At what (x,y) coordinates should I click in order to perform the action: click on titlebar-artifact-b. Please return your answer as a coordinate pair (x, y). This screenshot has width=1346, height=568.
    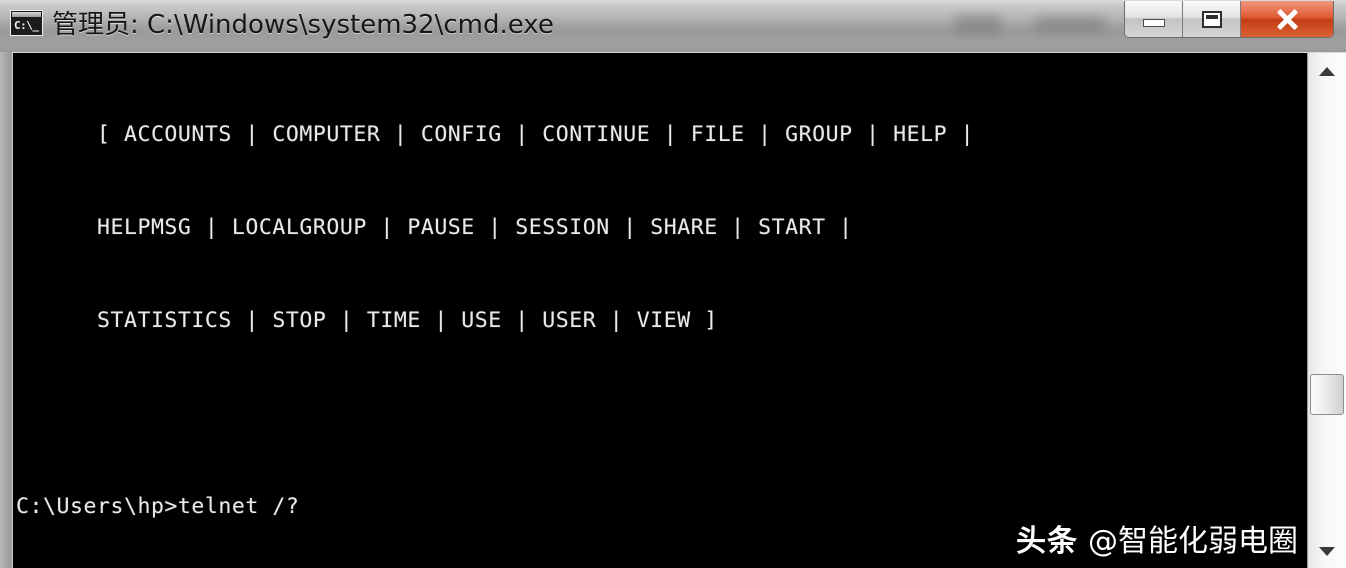
    Looking at the image, I should click on (1070, 24).